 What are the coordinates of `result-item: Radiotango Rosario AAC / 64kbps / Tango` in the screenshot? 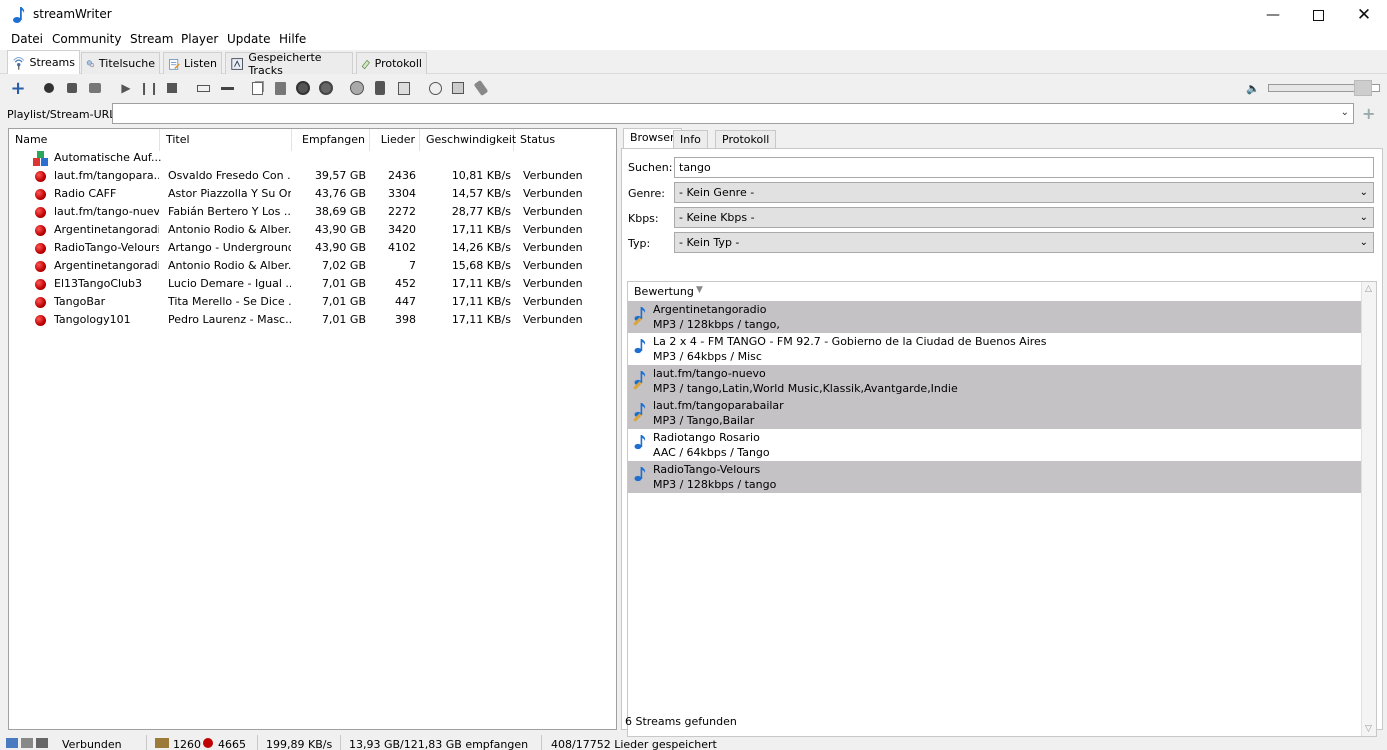 It's located at (994, 445).